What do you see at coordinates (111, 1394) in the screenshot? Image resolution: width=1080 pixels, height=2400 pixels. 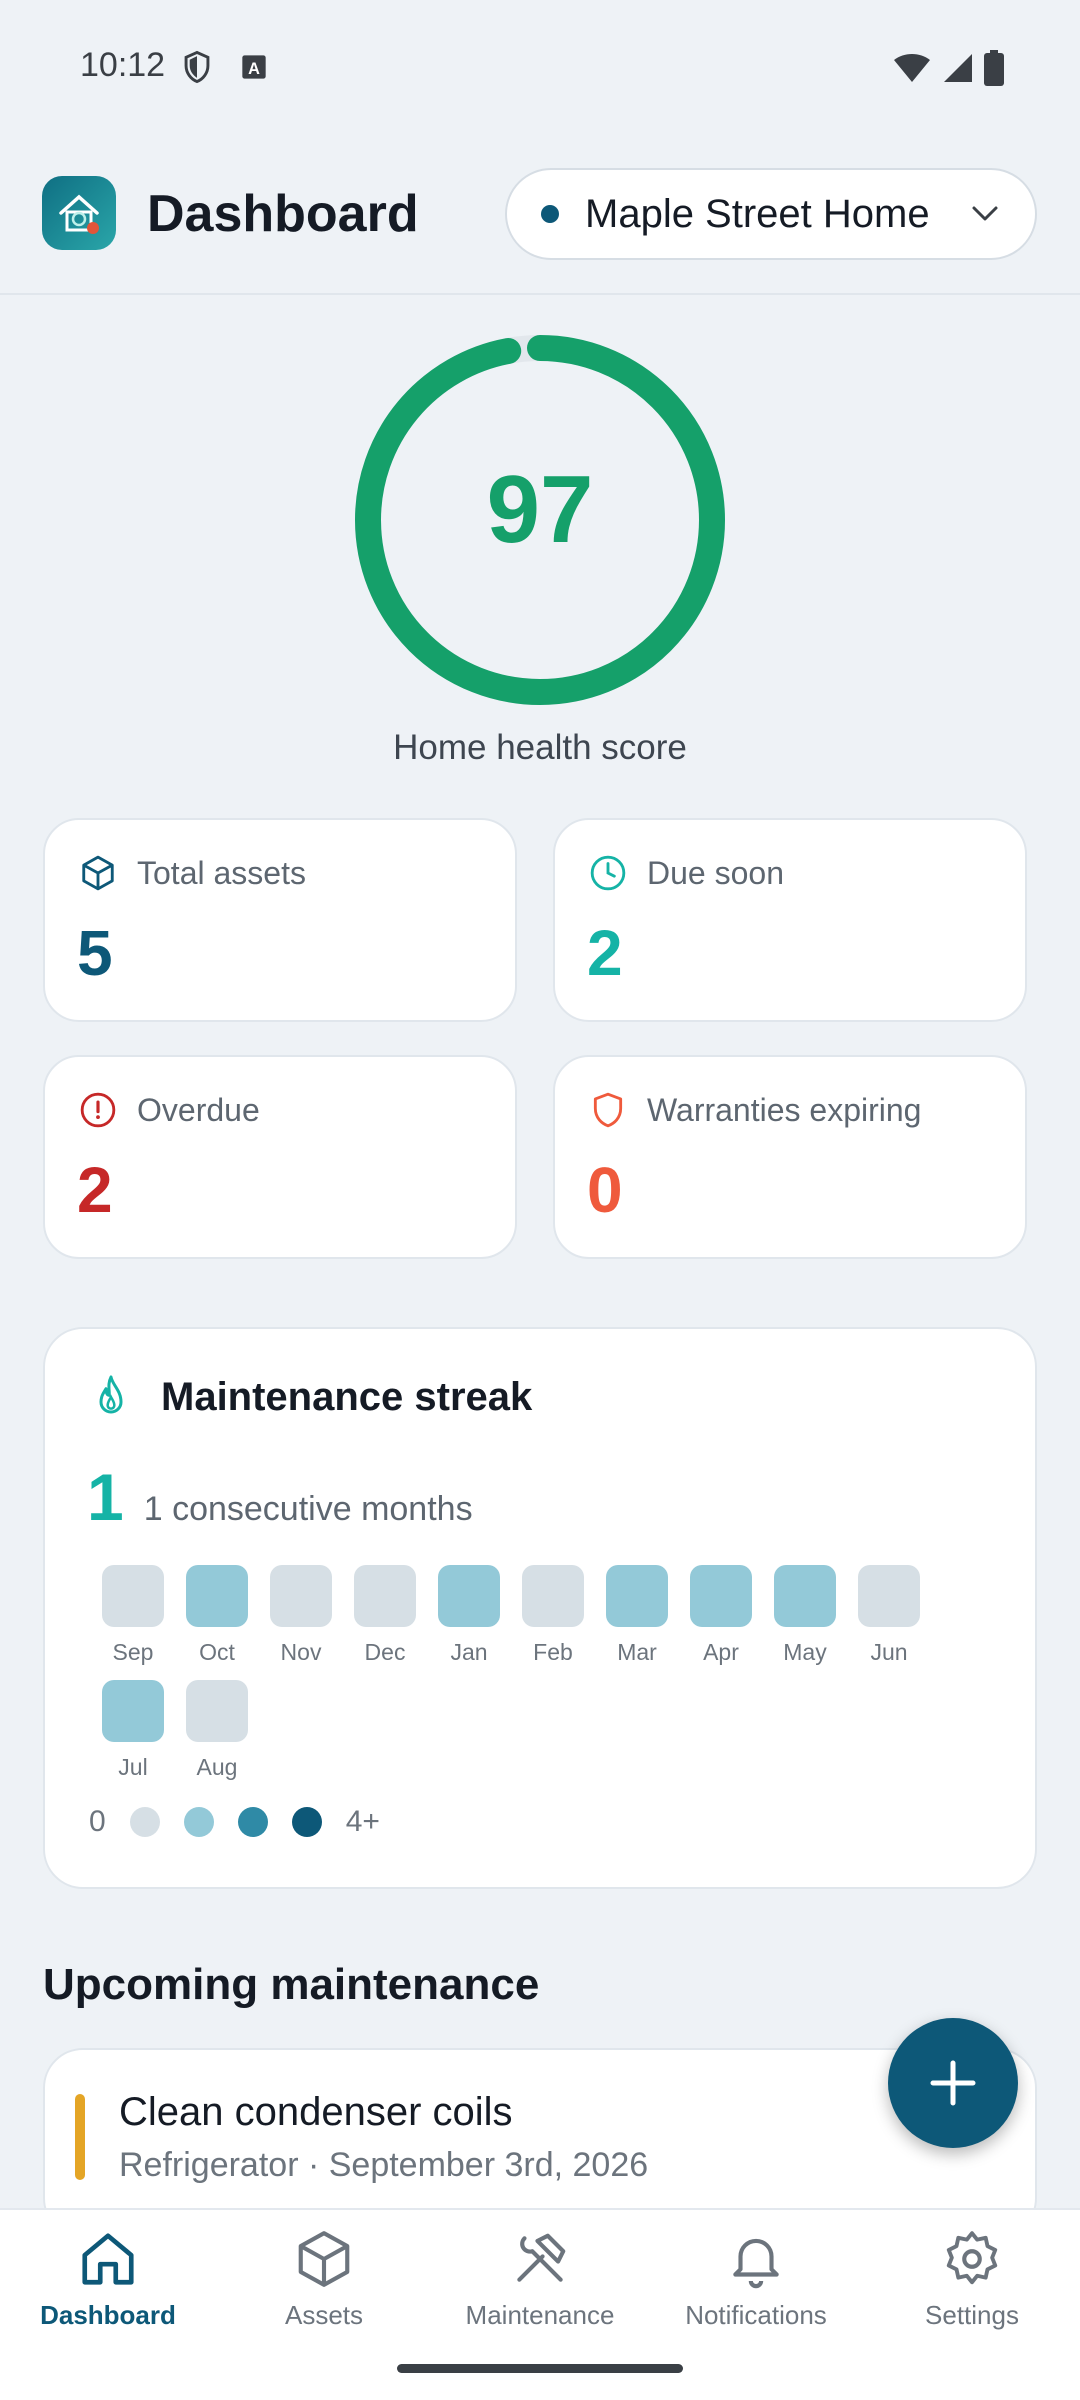 I see `flame-icon` at bounding box center [111, 1394].